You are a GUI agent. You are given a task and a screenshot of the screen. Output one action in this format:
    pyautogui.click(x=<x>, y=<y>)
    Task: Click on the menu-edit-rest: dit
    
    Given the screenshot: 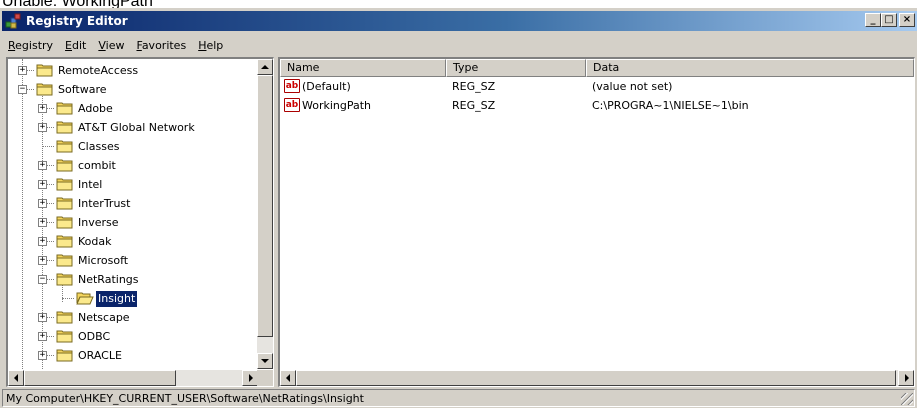 What is the action you would take?
    pyautogui.click(x=79, y=45)
    